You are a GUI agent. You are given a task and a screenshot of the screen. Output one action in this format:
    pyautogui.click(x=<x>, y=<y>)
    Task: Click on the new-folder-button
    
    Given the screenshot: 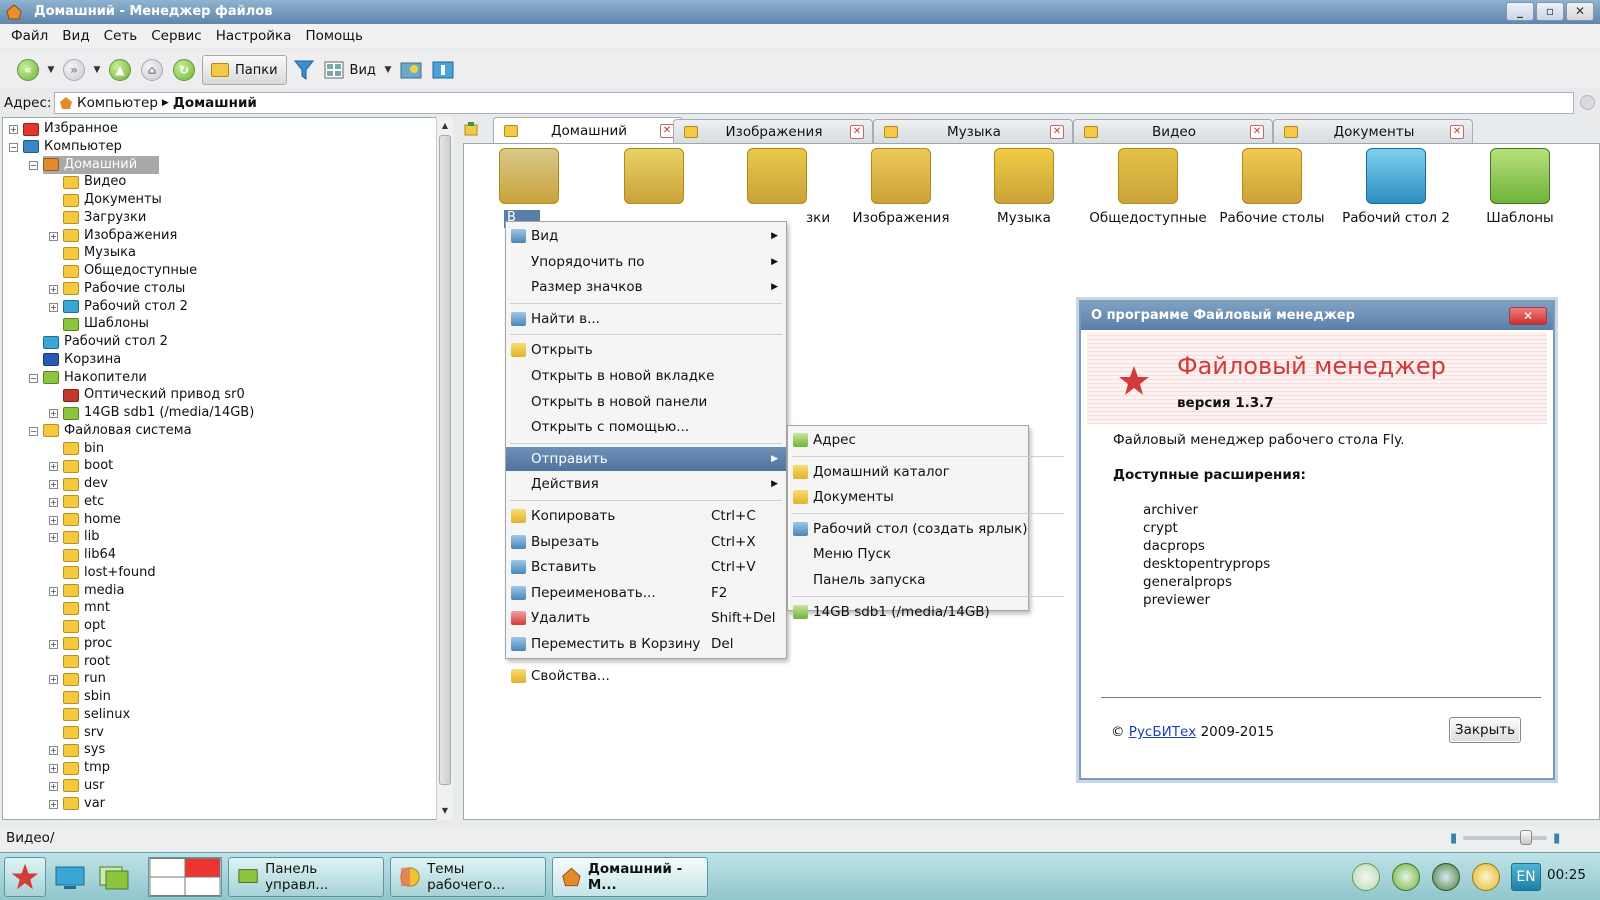 What is the action you would take?
    pyautogui.click(x=411, y=70)
    